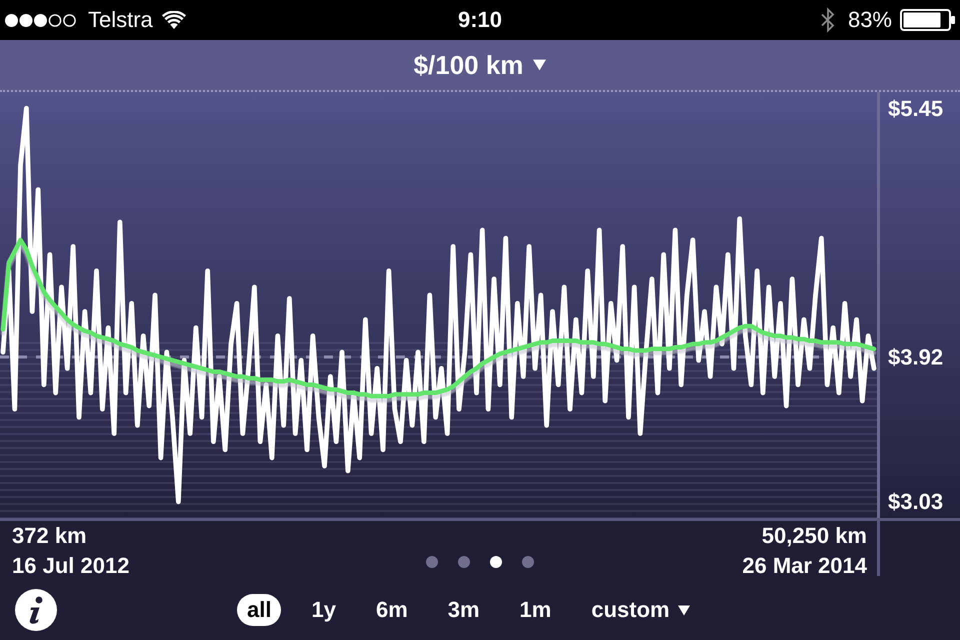  What do you see at coordinates (916, 108) in the screenshot?
I see `y-axis-label: $5.45` at bounding box center [916, 108].